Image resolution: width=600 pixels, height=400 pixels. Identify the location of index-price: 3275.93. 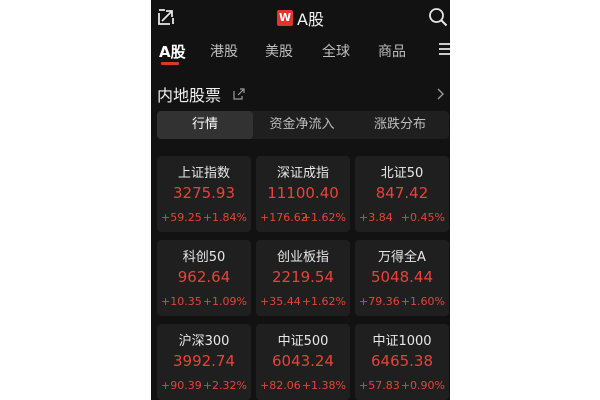
(204, 193).